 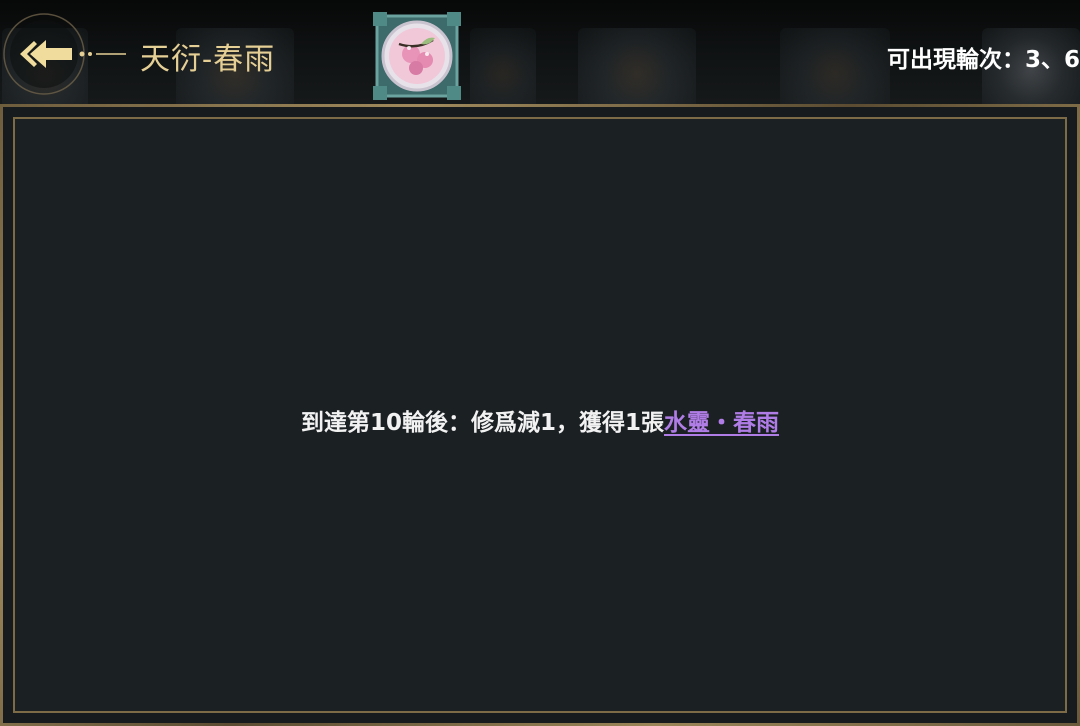 I want to click on back-button, so click(x=63, y=54).